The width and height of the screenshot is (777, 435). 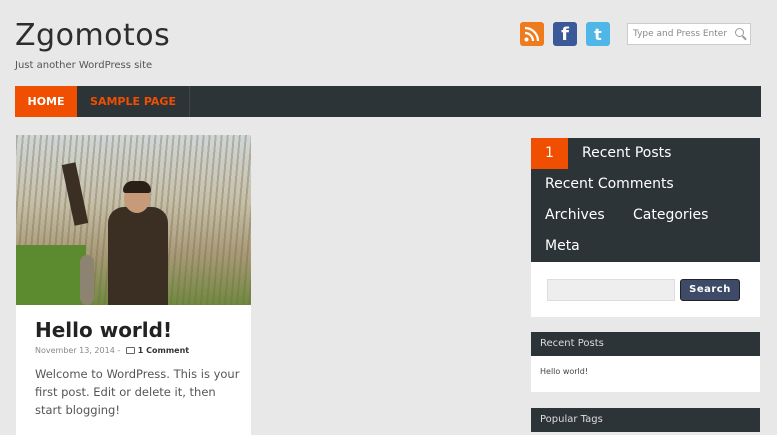 I want to click on tab-number-badge: 1, so click(x=549, y=153).